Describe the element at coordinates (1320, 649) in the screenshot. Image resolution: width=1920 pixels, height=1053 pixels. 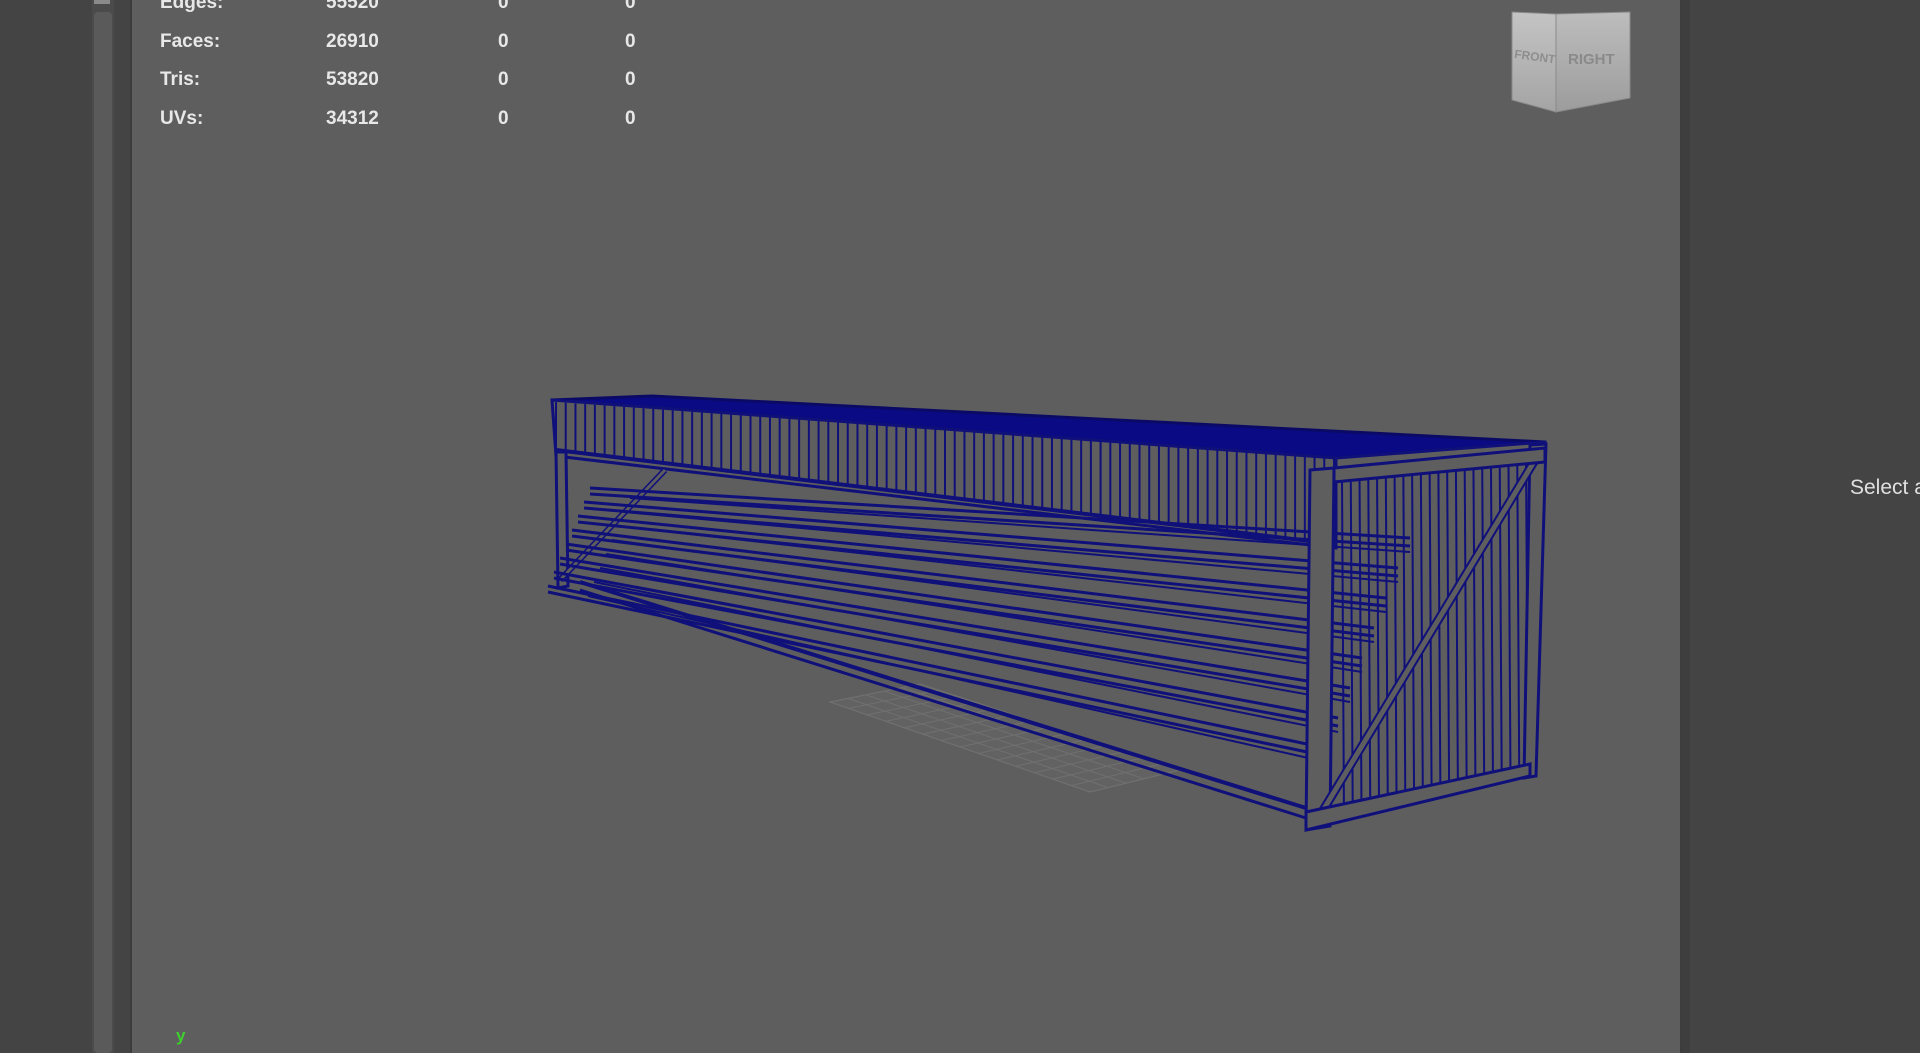
I see `front-post-right` at that location.